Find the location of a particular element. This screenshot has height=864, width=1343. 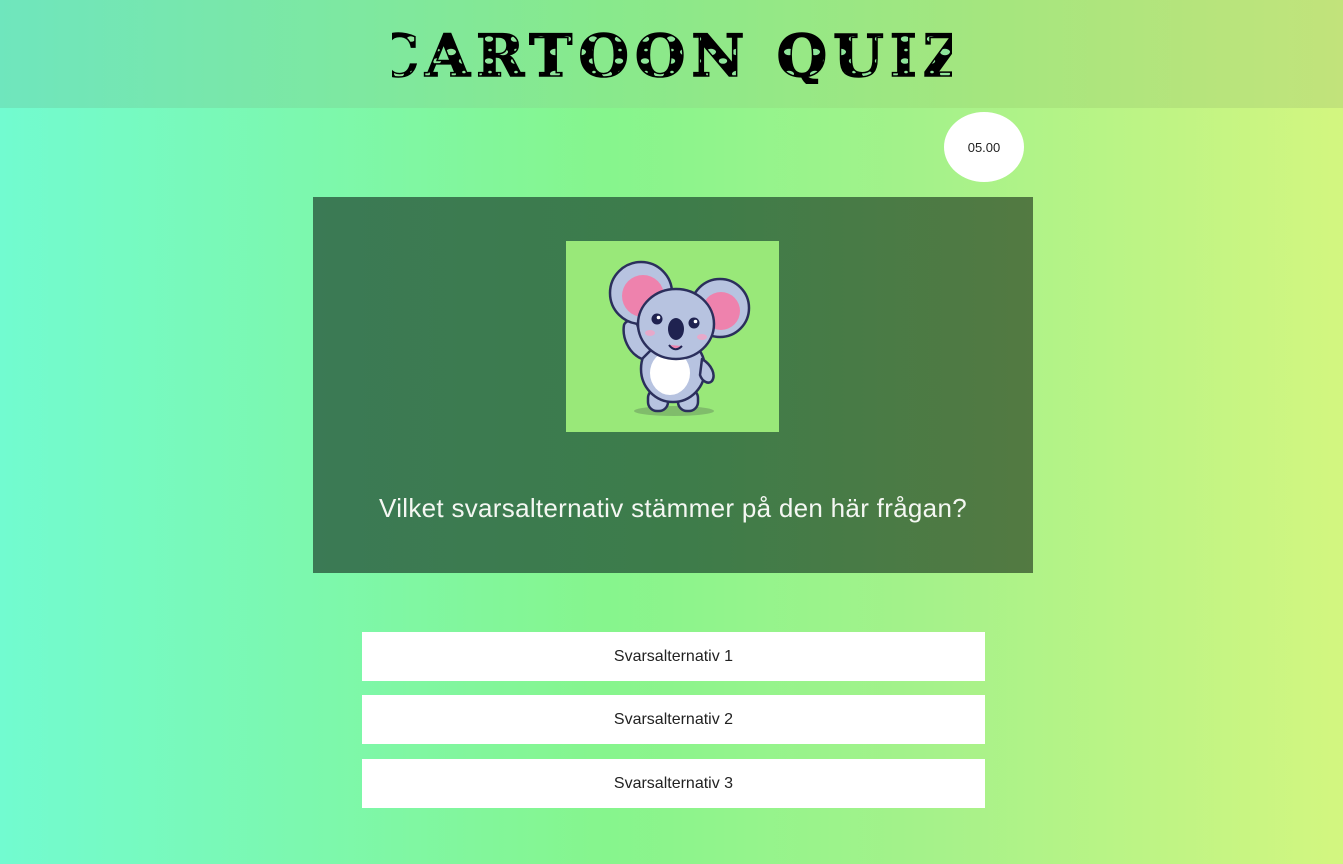

logo-title: CARTOON QUIZ is located at coordinates (672, 54).